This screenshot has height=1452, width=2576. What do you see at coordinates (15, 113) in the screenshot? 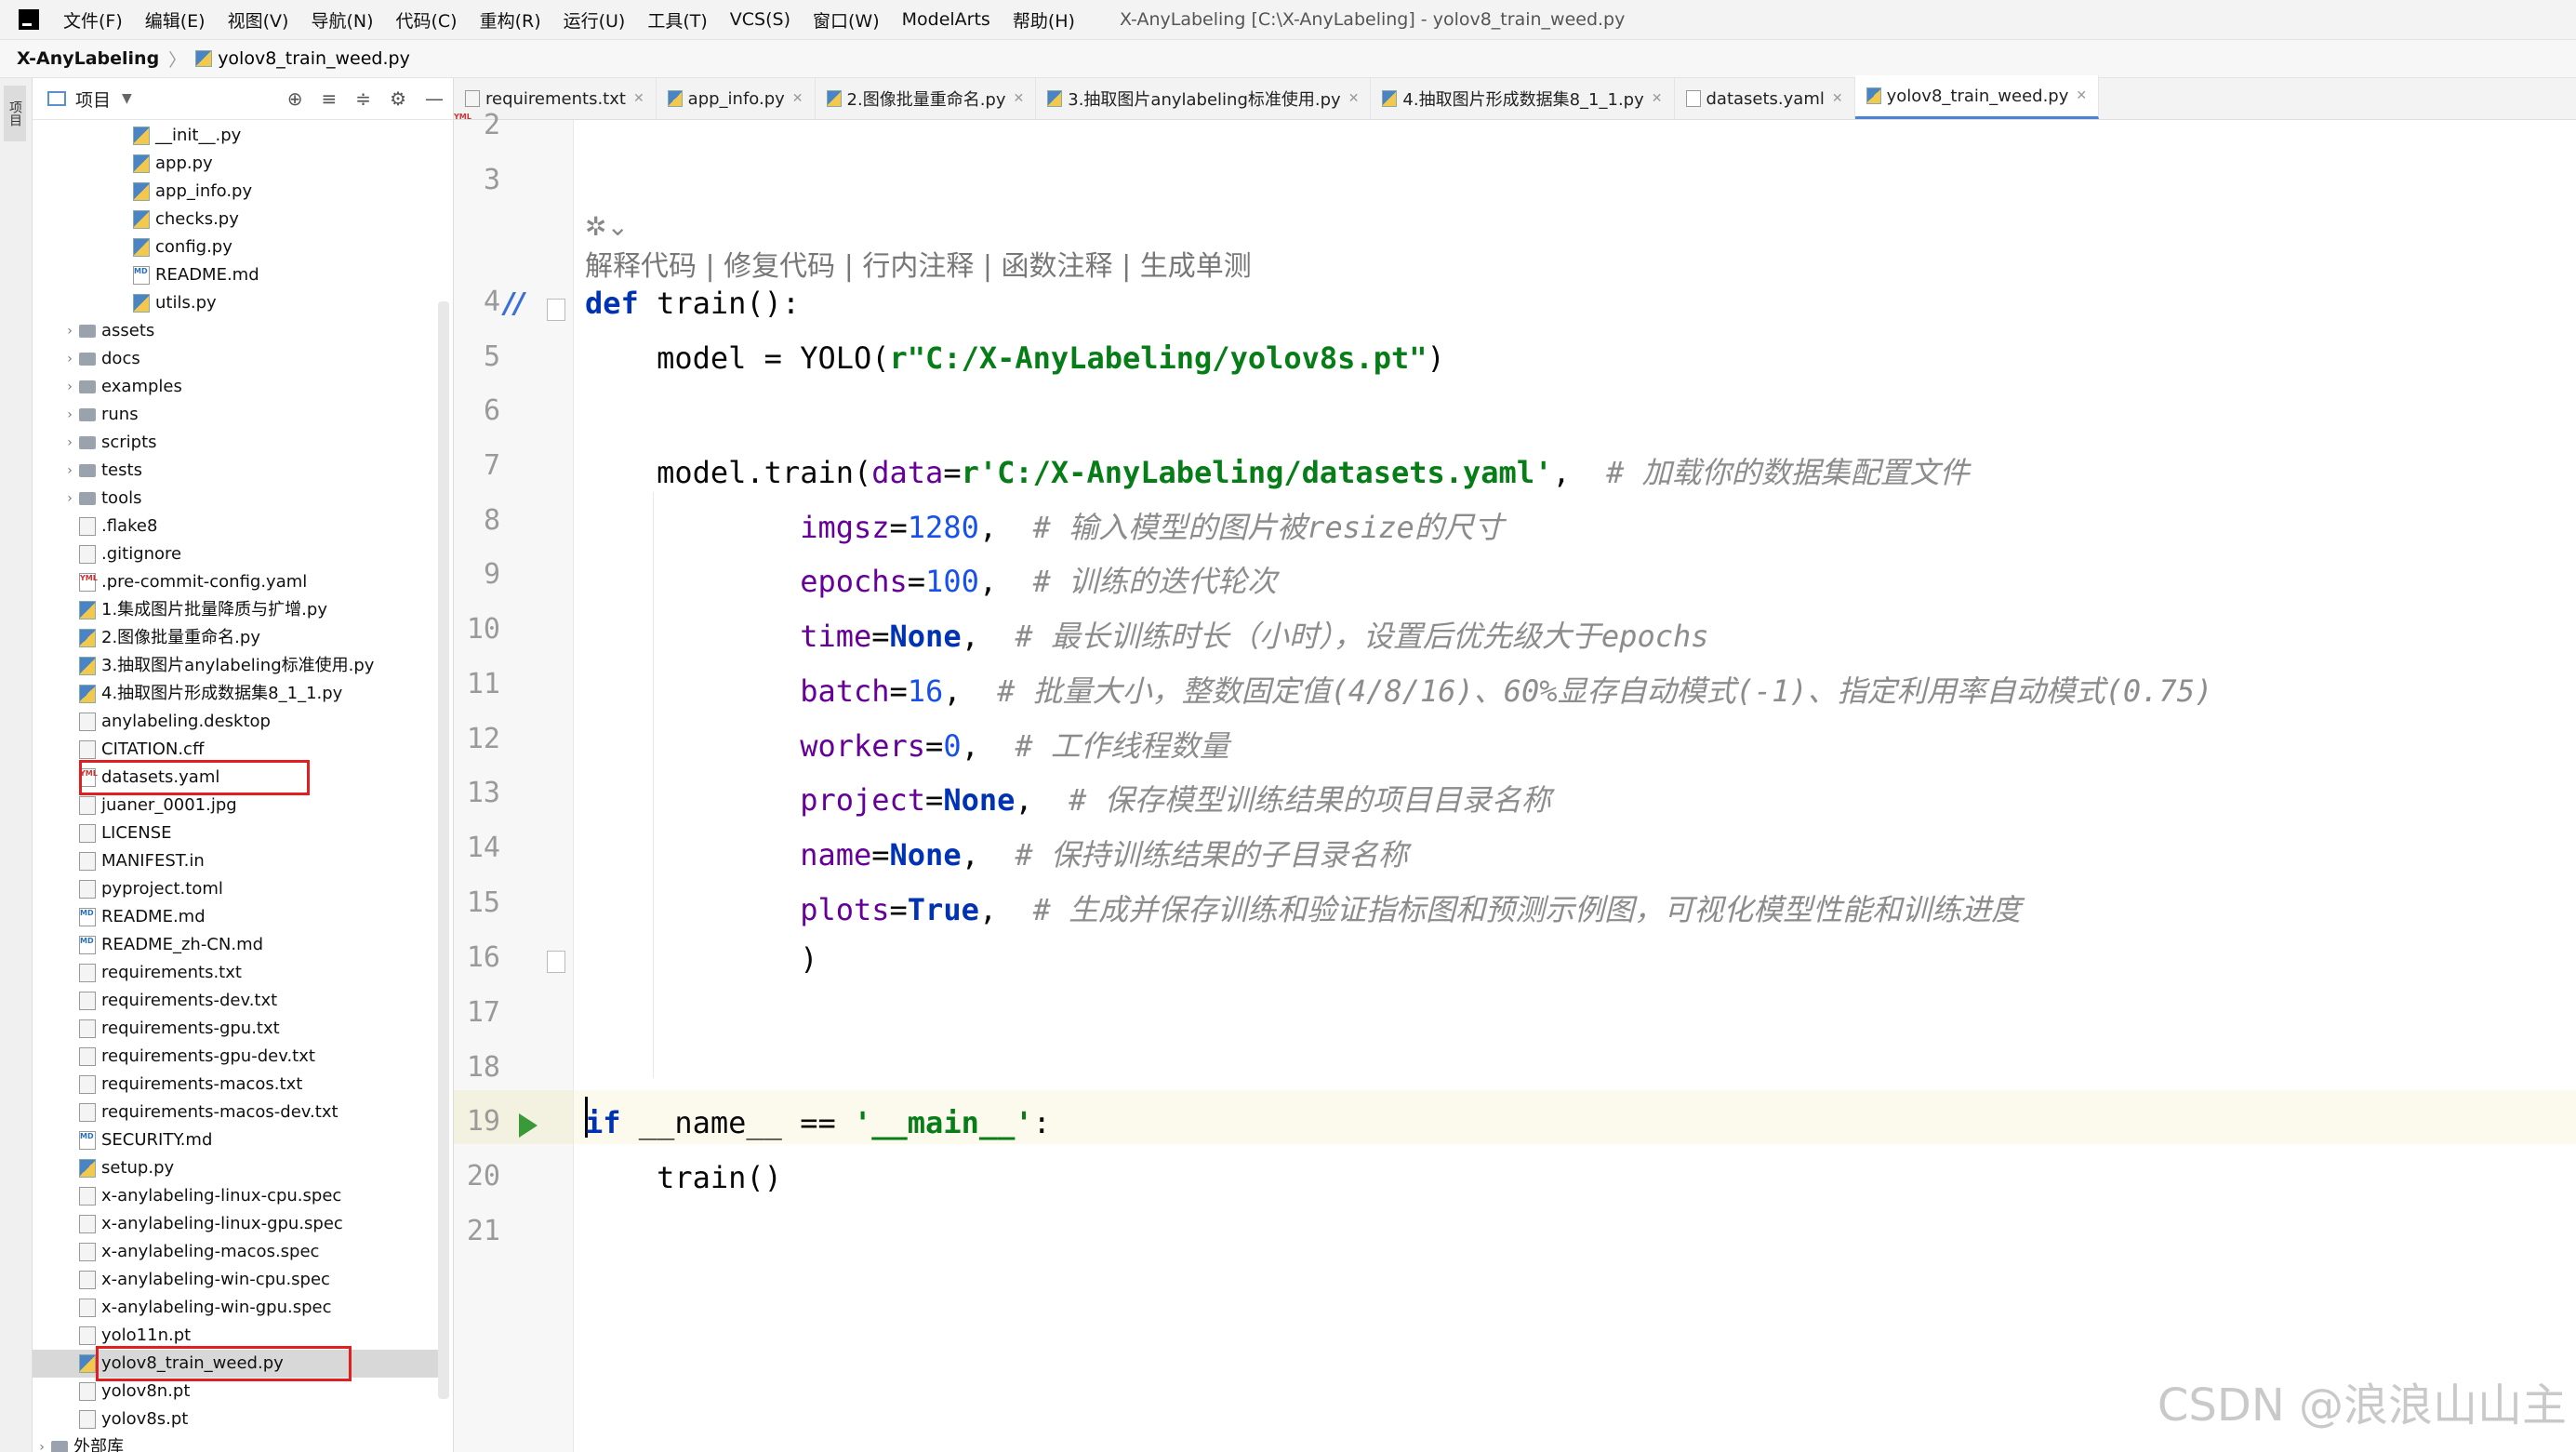
I see `project-tool-tab: 项目` at bounding box center [15, 113].